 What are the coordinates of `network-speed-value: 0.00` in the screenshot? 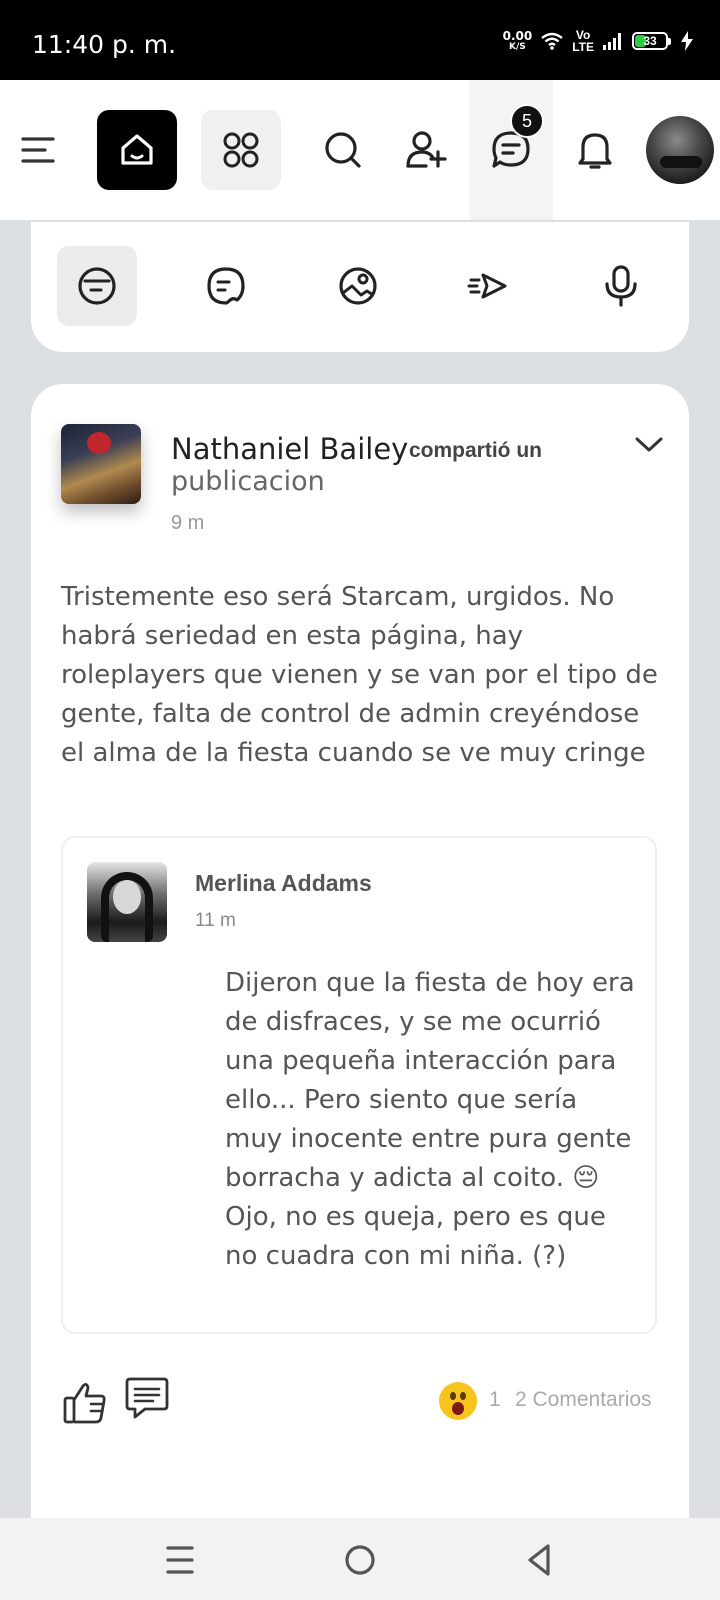 It's located at (517, 36).